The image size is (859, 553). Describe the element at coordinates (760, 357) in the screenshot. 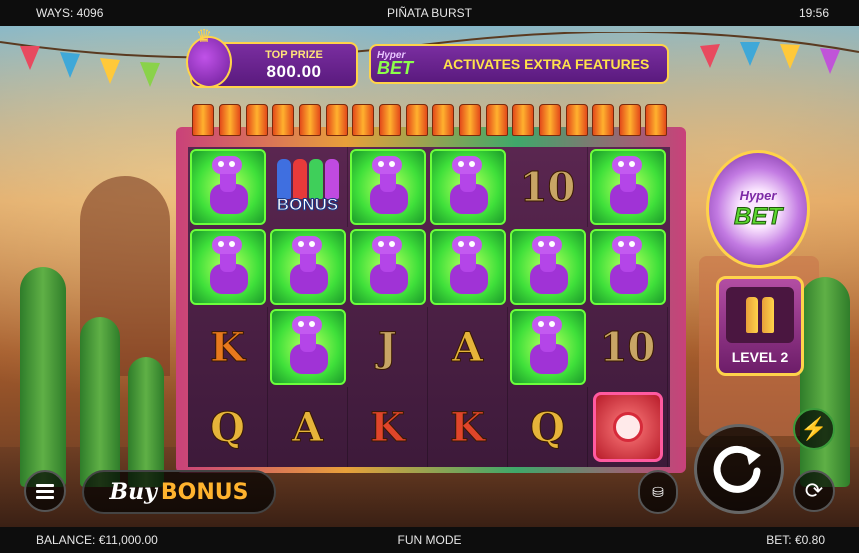

I see `level-label: LEVEL 2` at that location.